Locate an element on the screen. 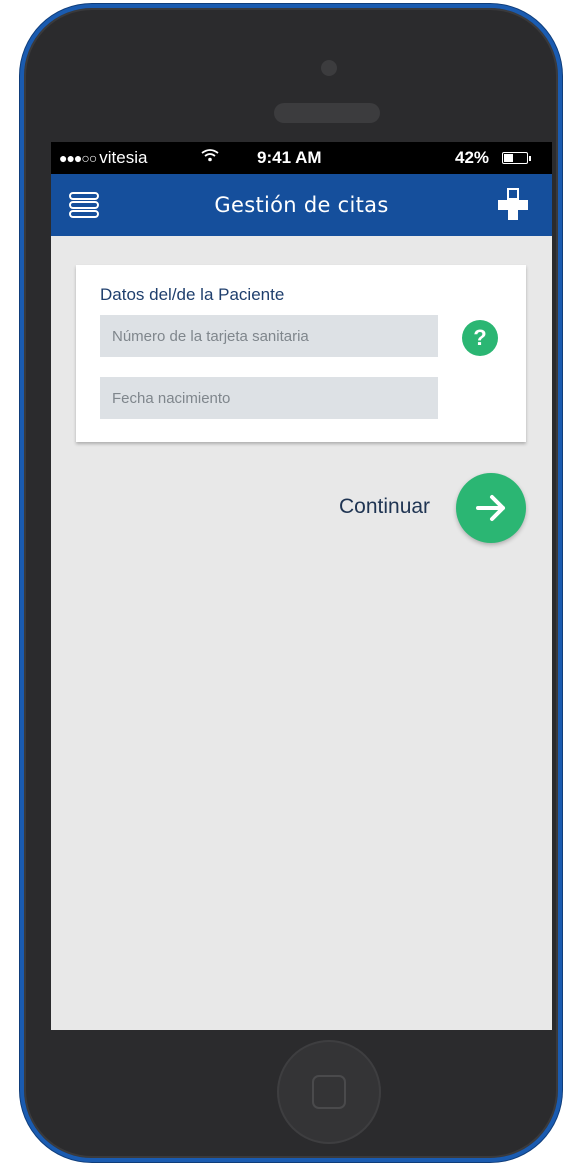 Image resolution: width=574 pixels, height=1166 pixels. signal-strength-icon: ●●●○○ is located at coordinates (78, 158).